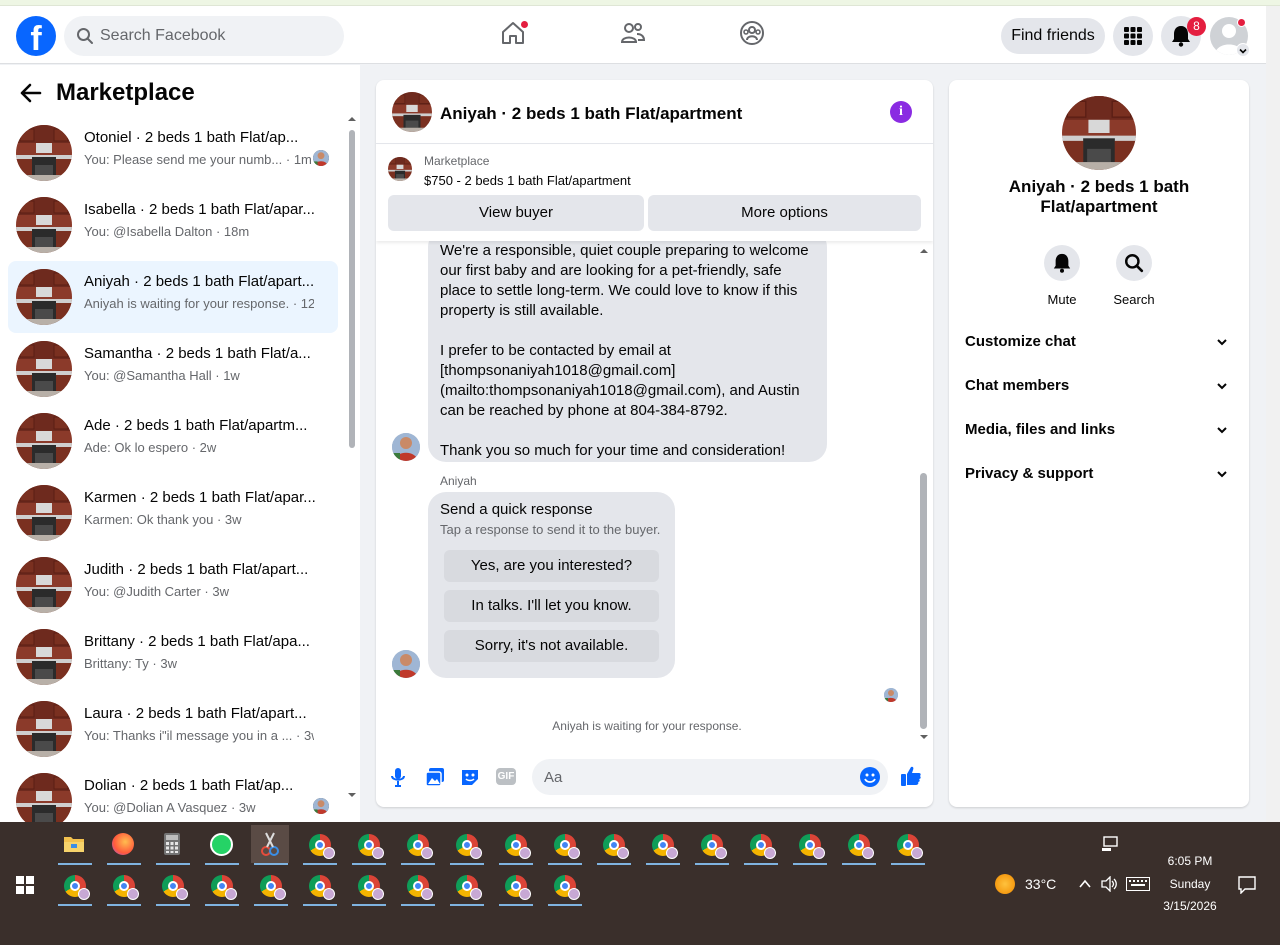 The width and height of the screenshot is (1280, 945). What do you see at coordinates (1190, 861) in the screenshot?
I see `clock-time: 6:05 PM` at bounding box center [1190, 861].